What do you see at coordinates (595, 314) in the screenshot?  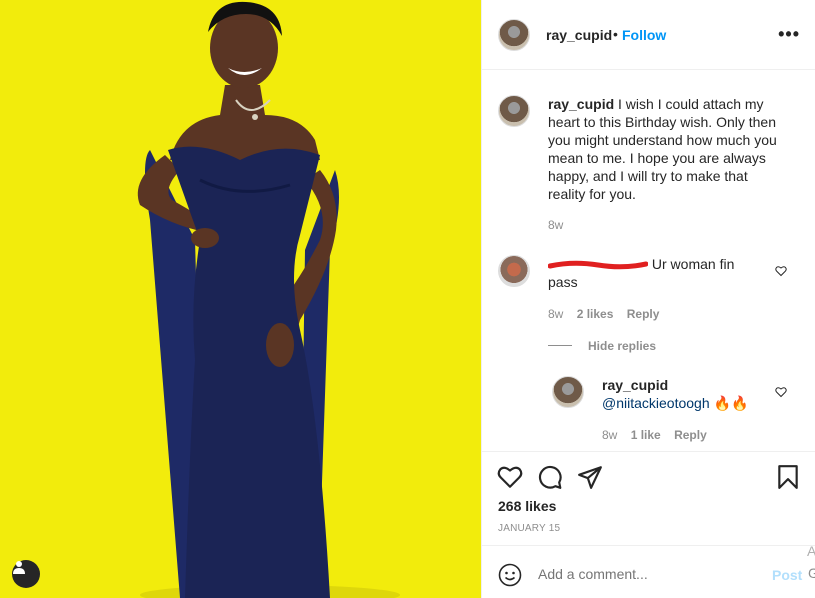 I see `comment-likes: 2 likes` at bounding box center [595, 314].